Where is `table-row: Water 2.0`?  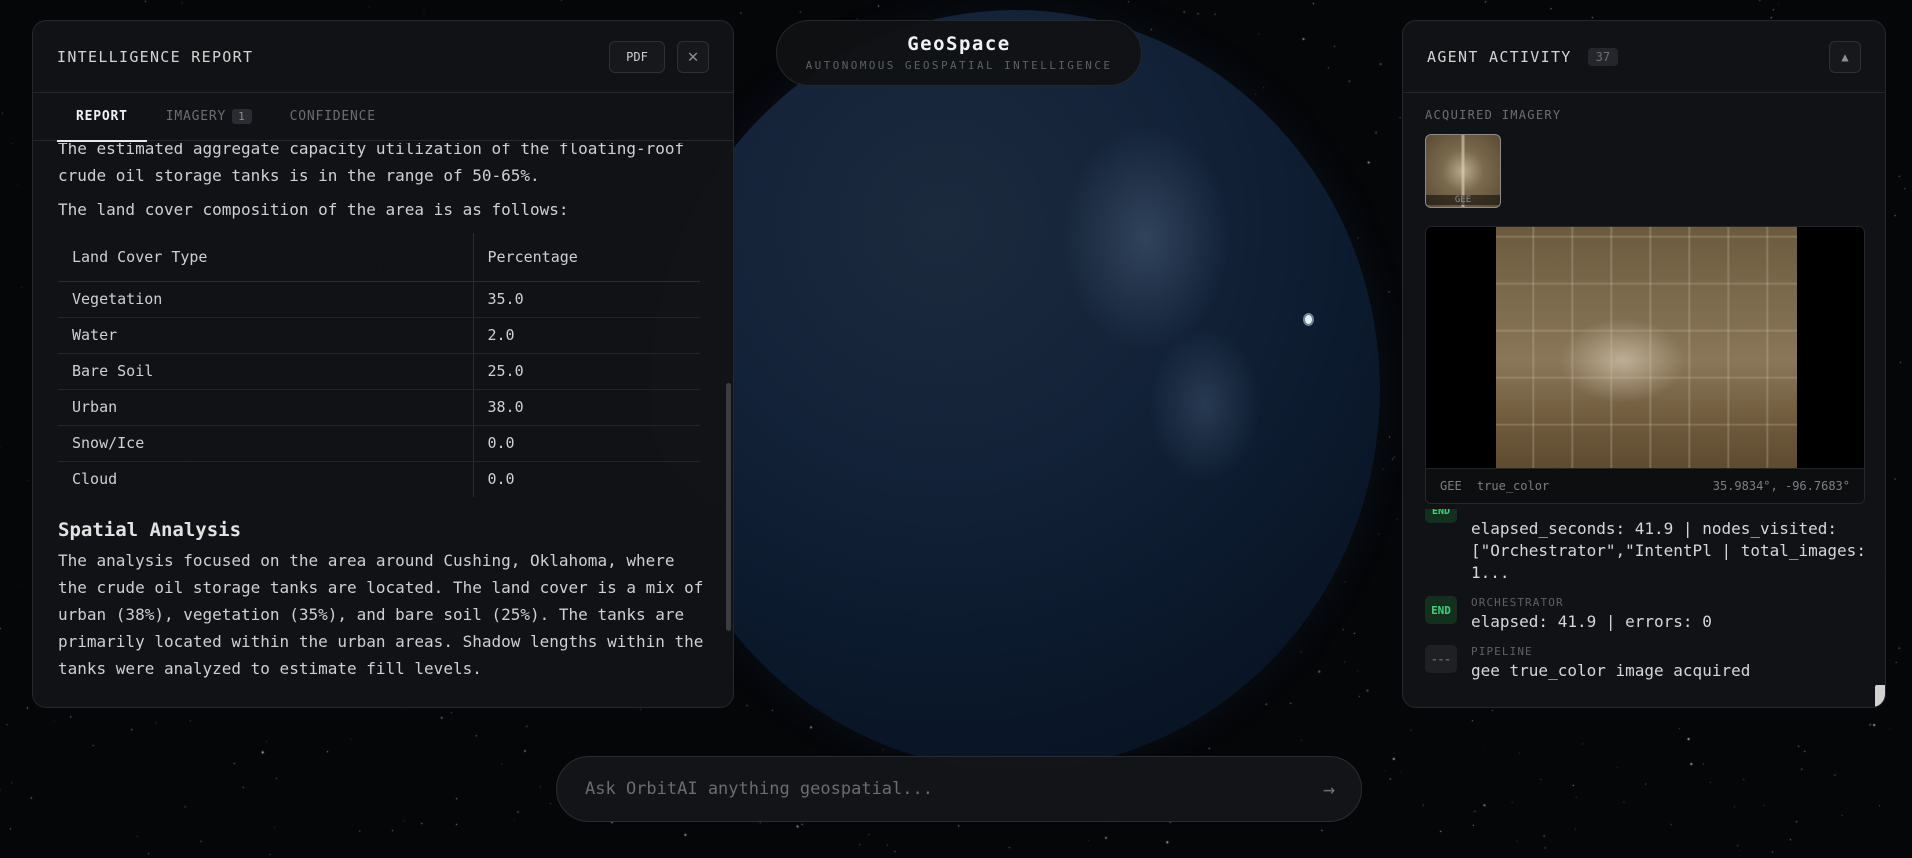 table-row: Water 2.0 is located at coordinates (379, 335).